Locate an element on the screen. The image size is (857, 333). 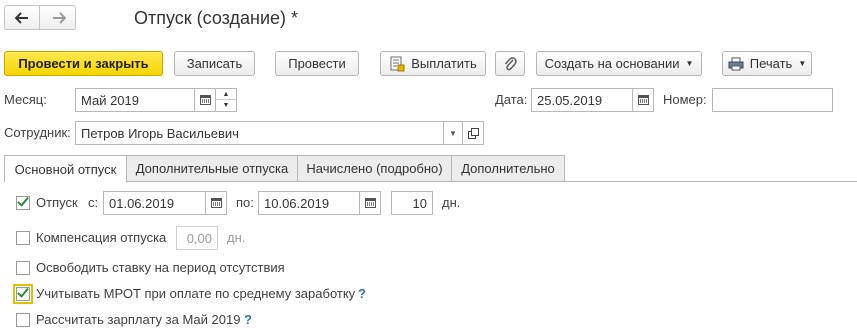
vacation-label: Отпуск is located at coordinates (57, 202).